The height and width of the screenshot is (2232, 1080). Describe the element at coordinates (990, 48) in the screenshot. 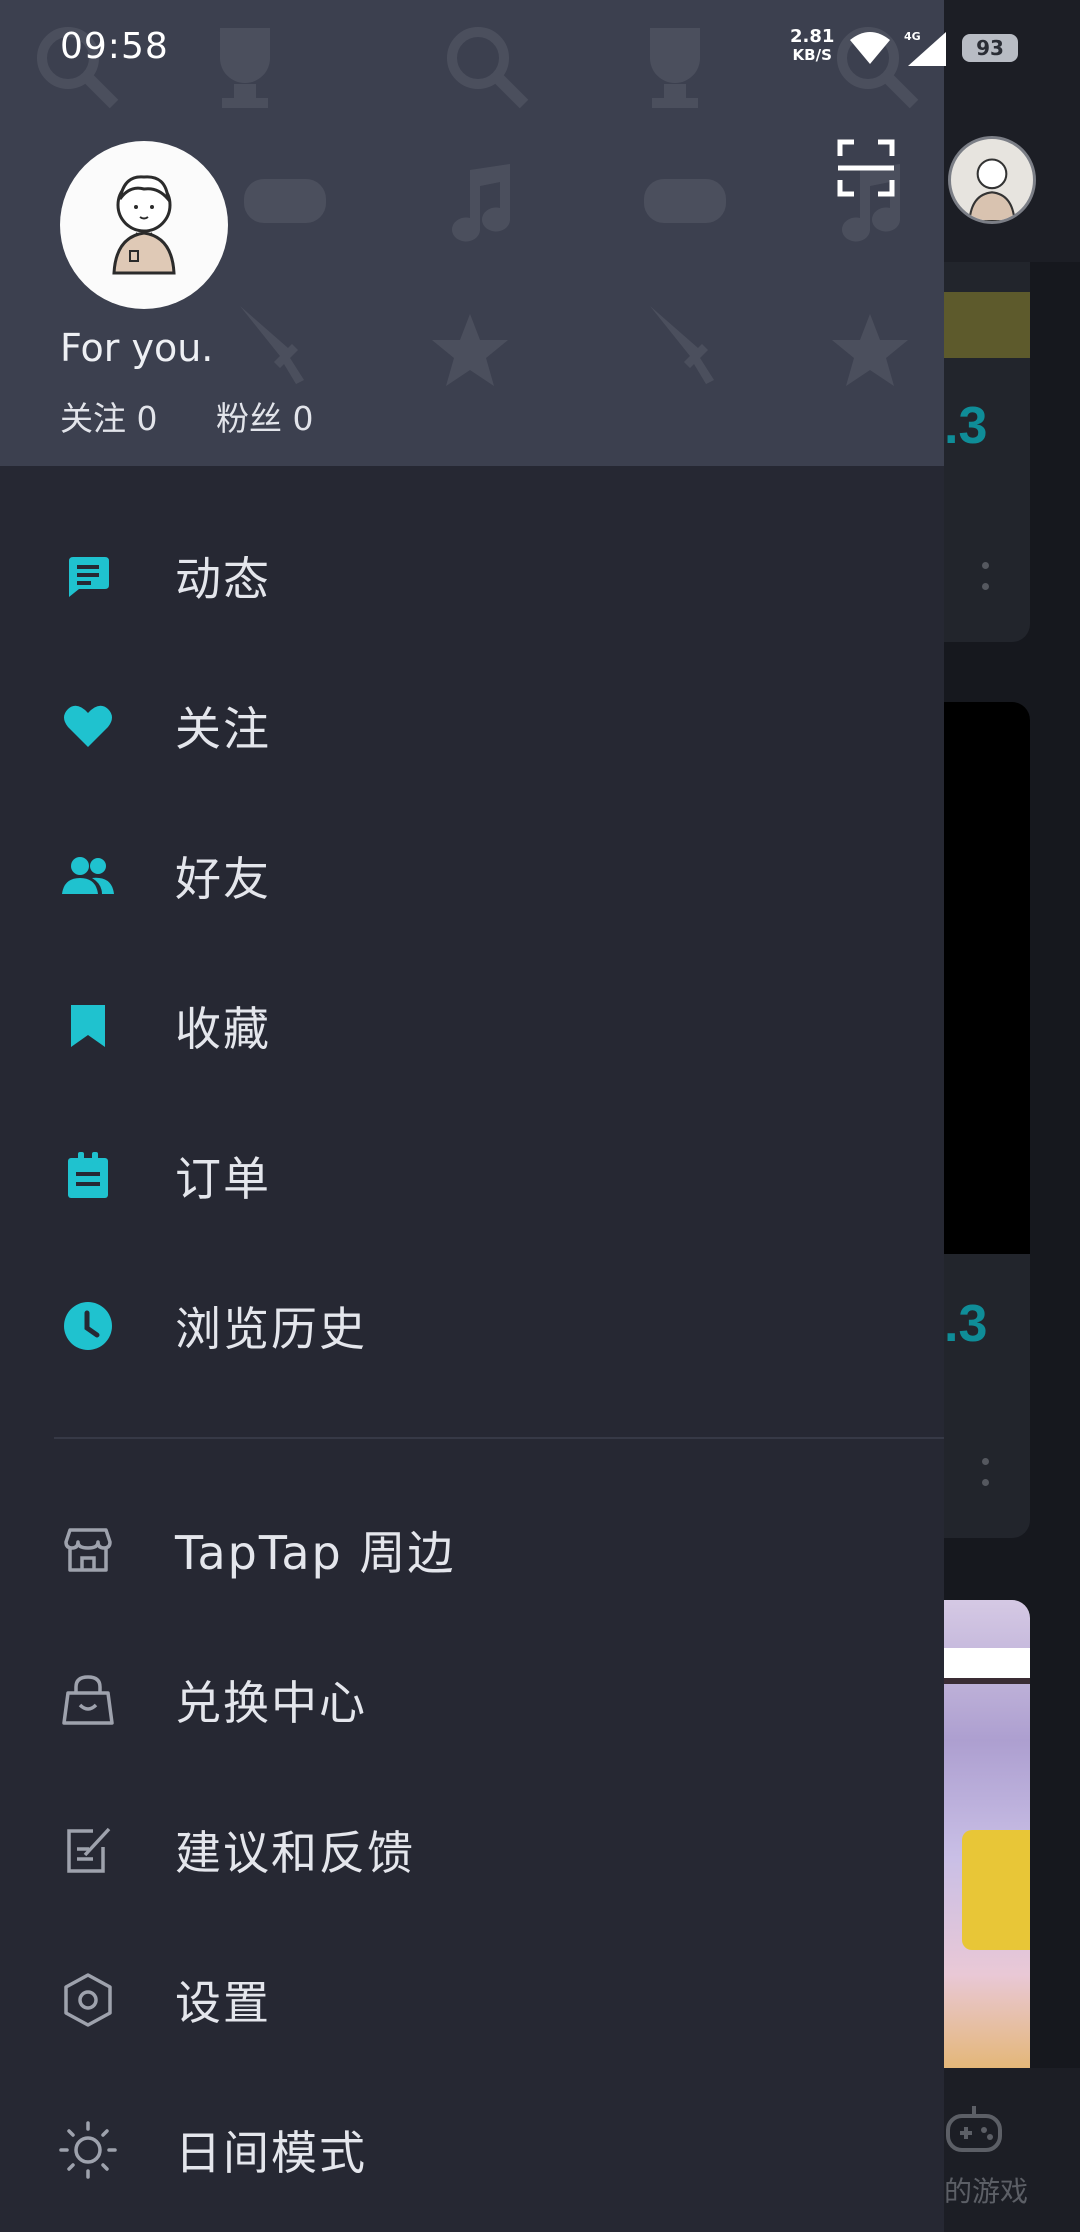

I see `battery-indicator: 93` at that location.